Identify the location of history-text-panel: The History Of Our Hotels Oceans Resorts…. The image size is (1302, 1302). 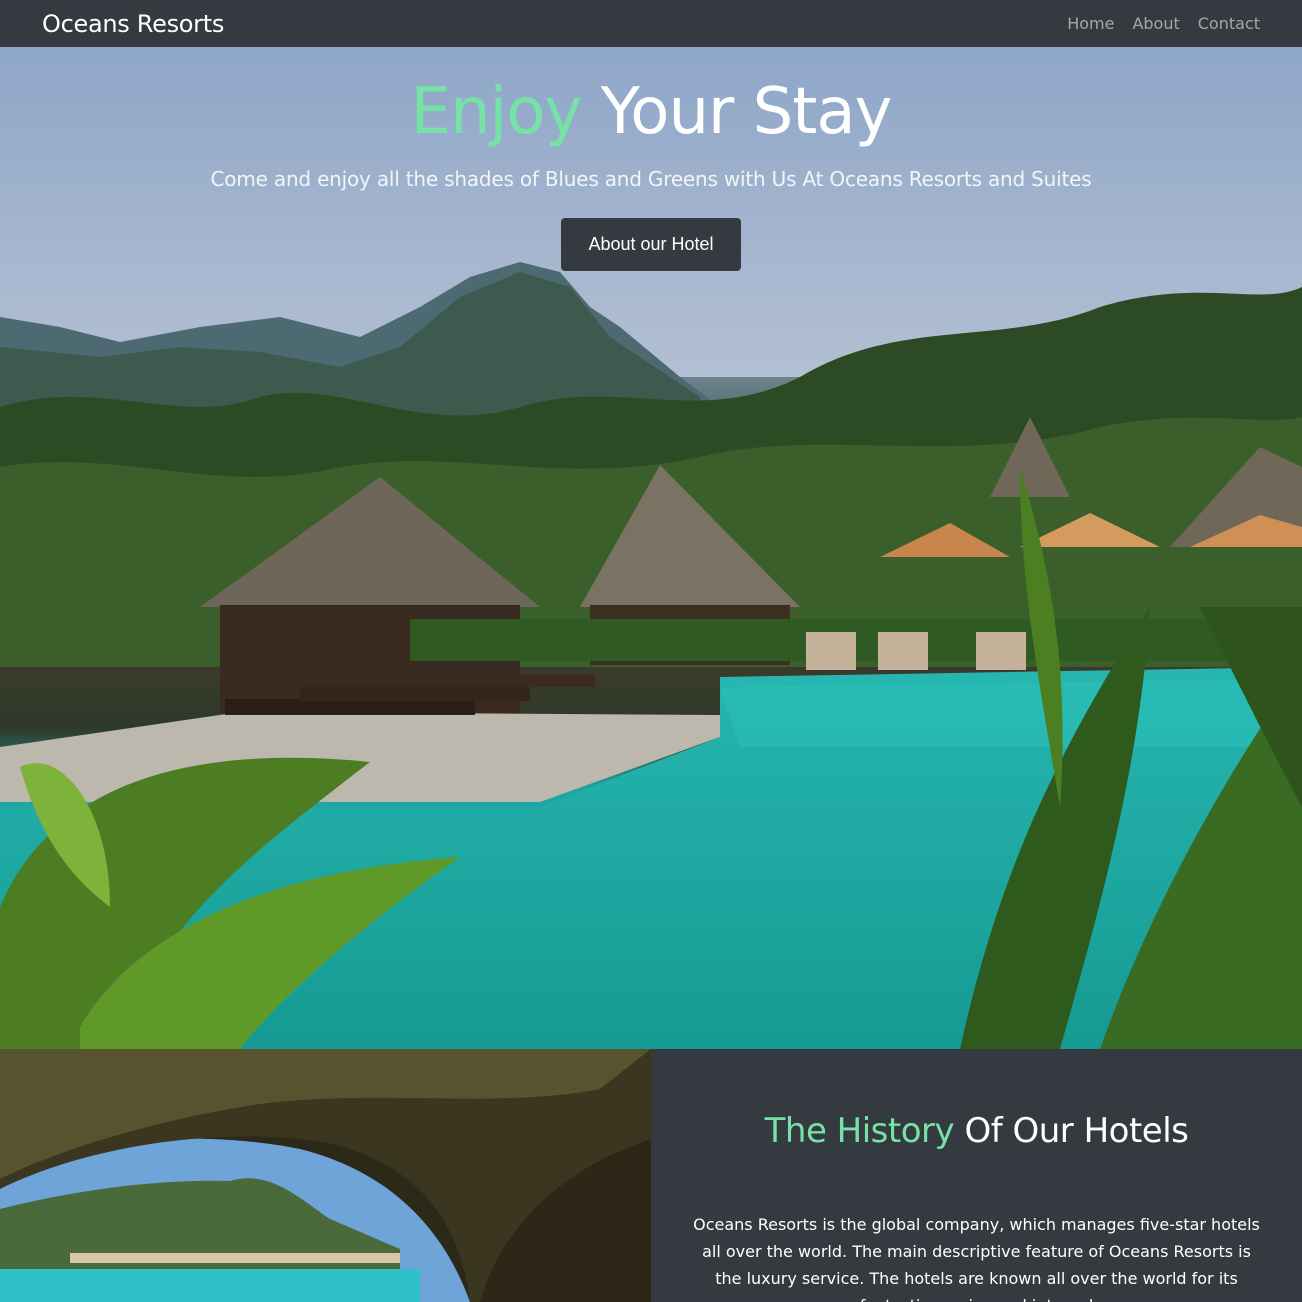
(976, 1175).